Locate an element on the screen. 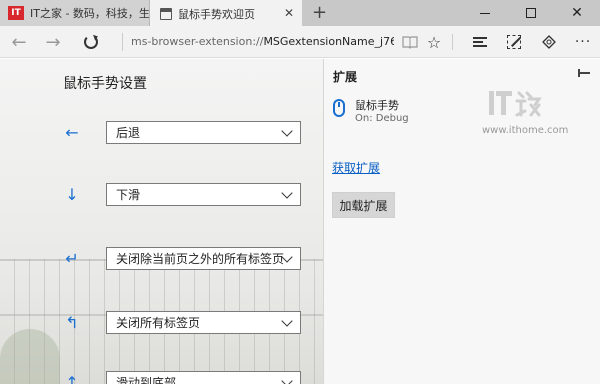 The height and width of the screenshot is (384, 600). gesture-action-select: 下滑 is located at coordinates (203, 194).